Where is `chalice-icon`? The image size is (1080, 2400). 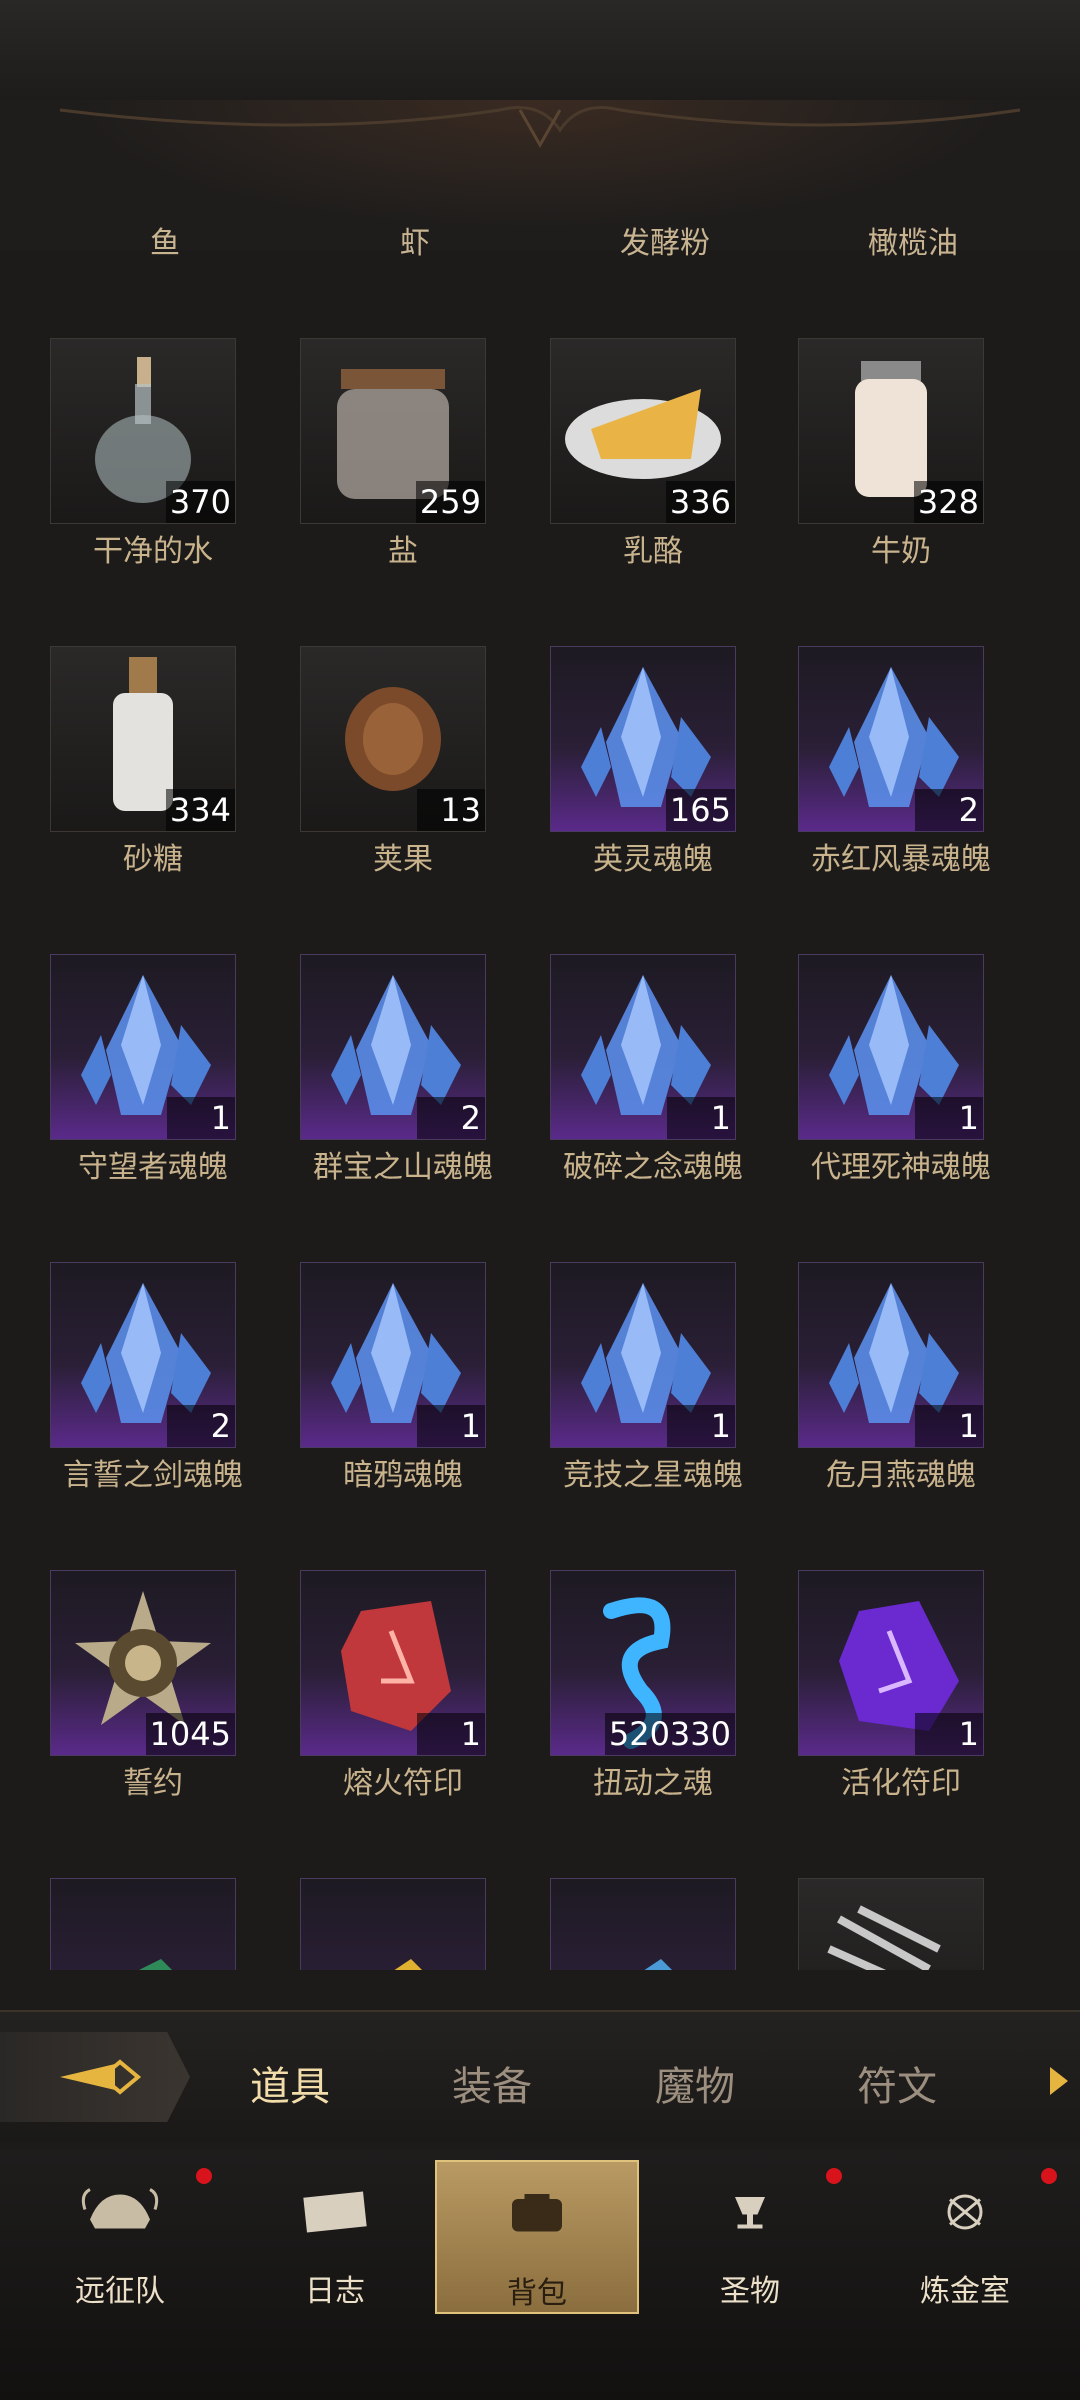 chalice-icon is located at coordinates (750, 2212).